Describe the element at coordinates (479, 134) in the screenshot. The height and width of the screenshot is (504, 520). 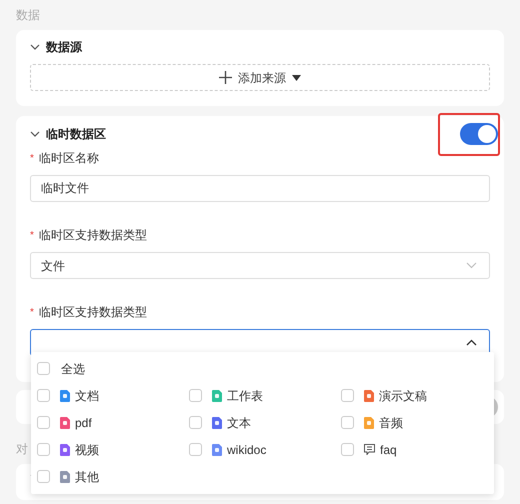
I see `toggle-switch` at that location.